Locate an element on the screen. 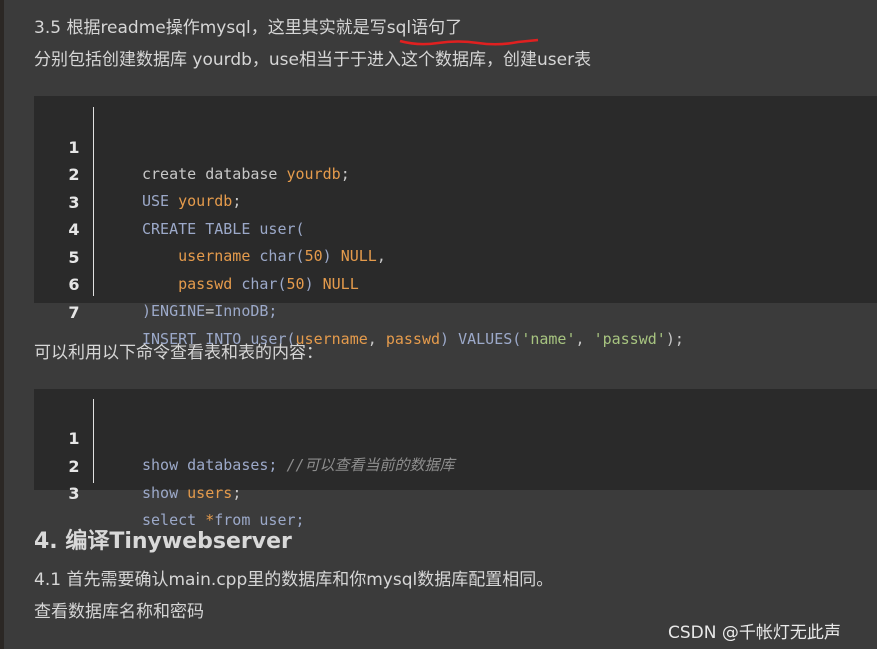 The width and height of the screenshot is (877, 649). code-token: passwd is located at coordinates (413, 339).